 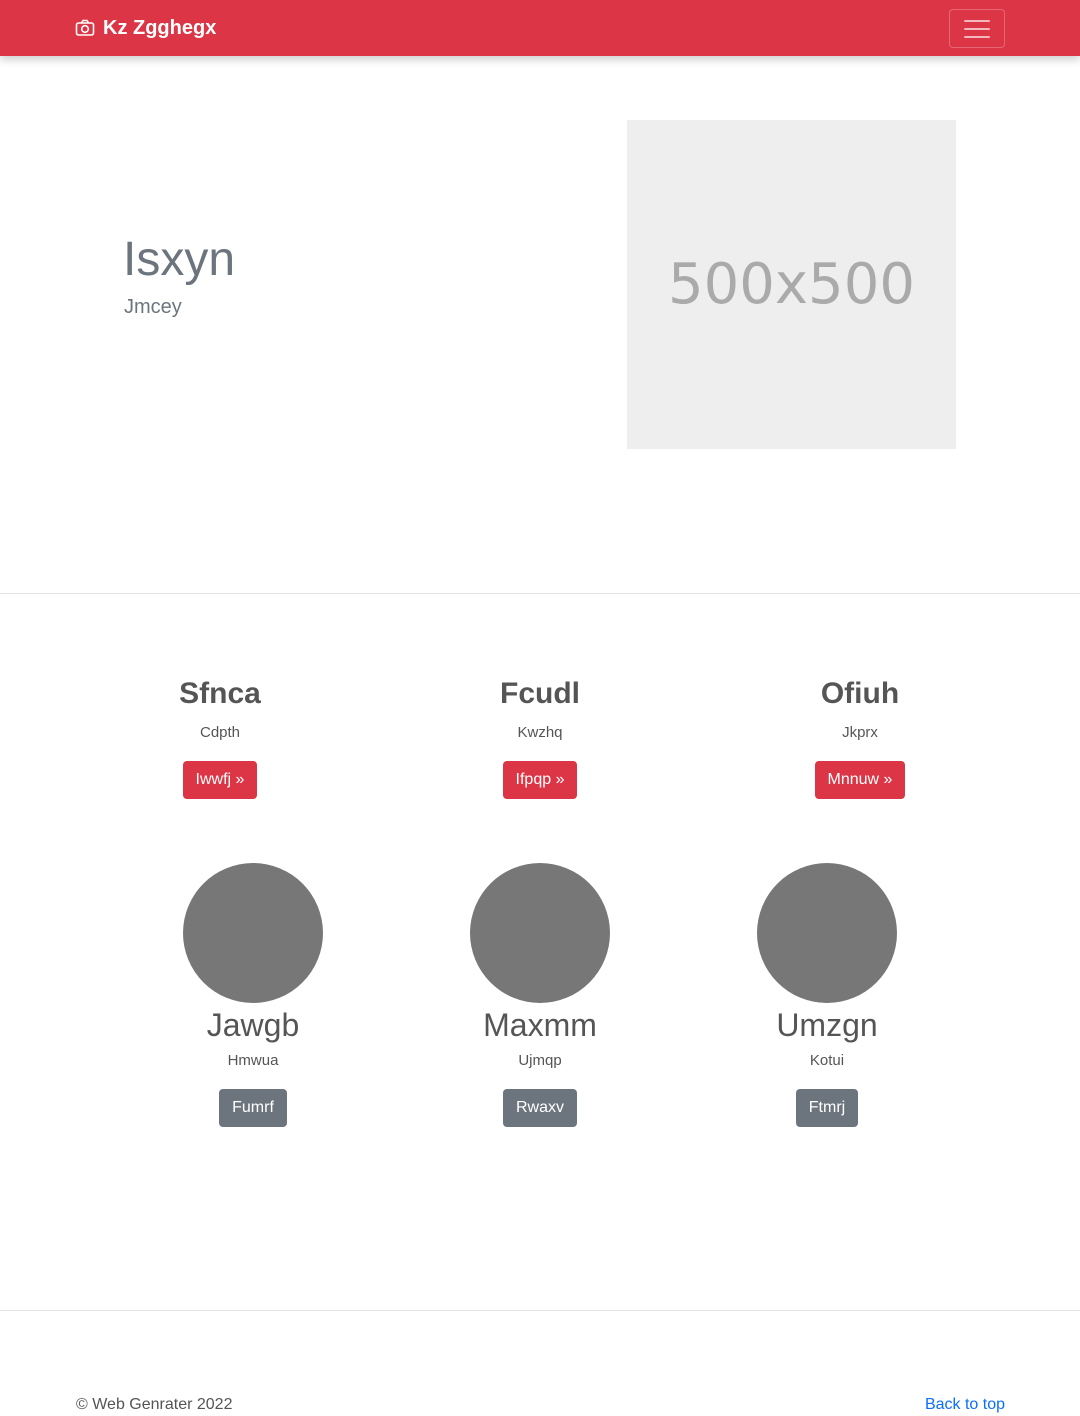 I want to click on hero-subtitle: Jmcey, so click(x=153, y=307).